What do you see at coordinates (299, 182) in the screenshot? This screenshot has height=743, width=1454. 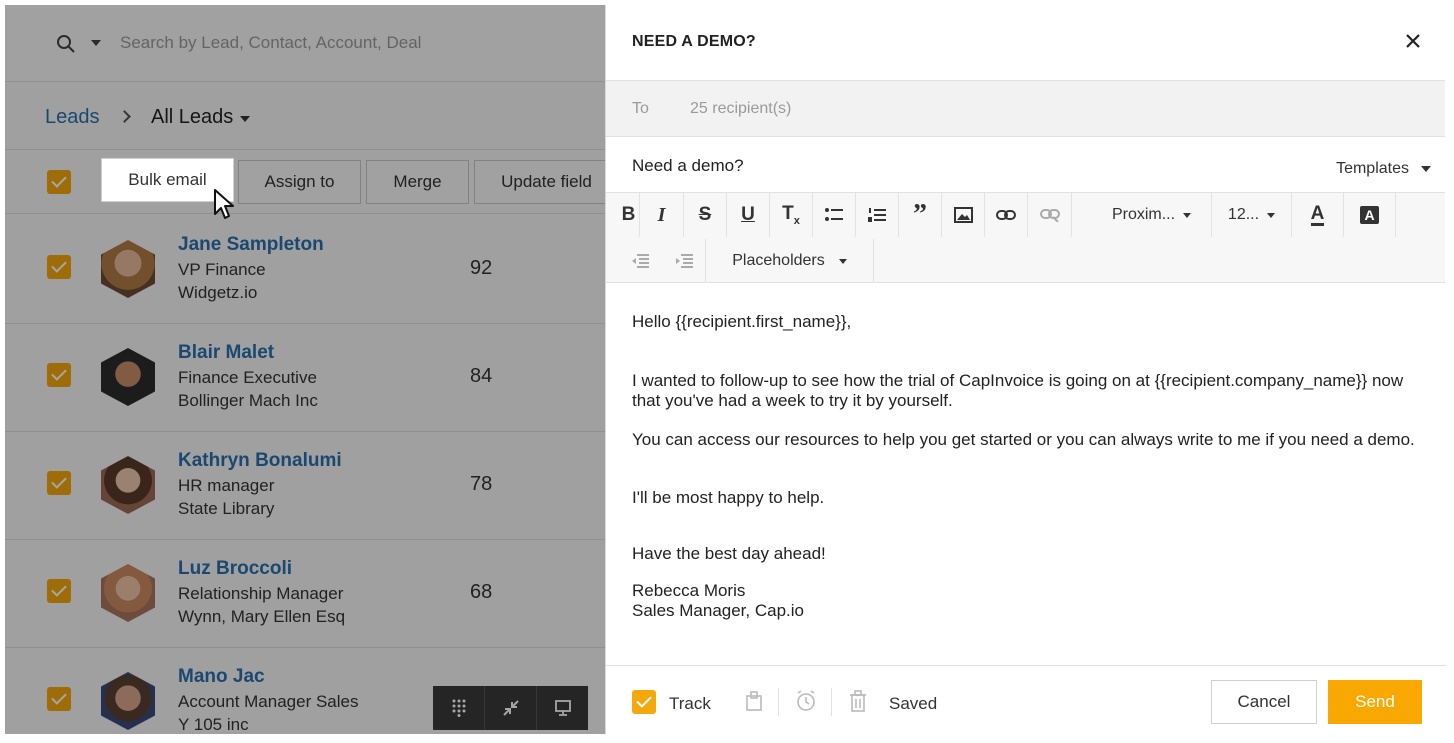 I see `assign-to-button: Assign to` at bounding box center [299, 182].